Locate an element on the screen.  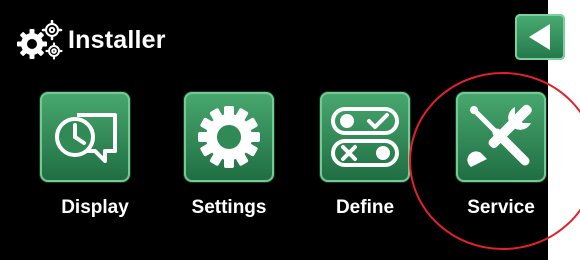
settings-button is located at coordinates (229, 137).